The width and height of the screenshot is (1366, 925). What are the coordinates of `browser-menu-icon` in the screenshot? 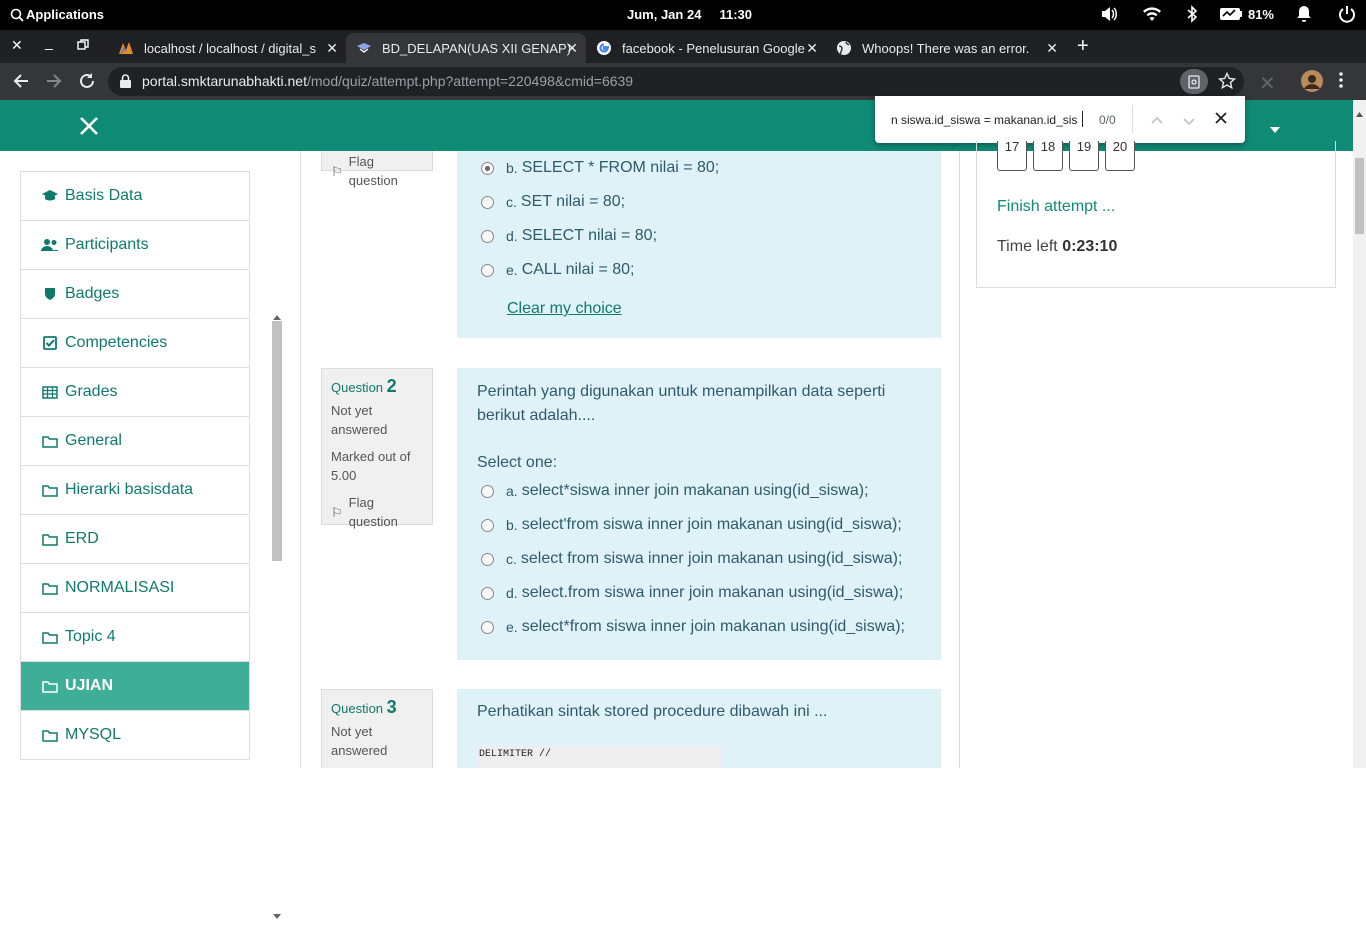 It's located at (1341, 82).